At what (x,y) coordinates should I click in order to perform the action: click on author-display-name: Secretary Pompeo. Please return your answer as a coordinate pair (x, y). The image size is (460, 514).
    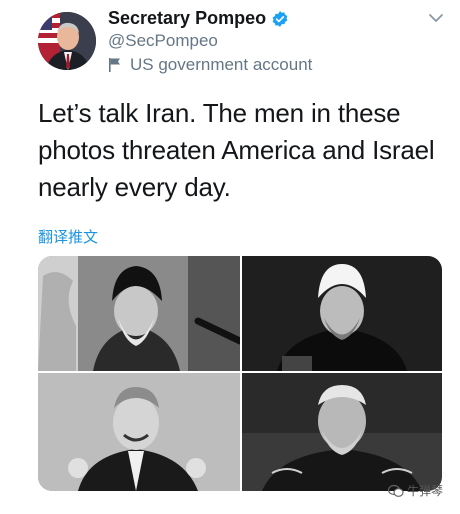
    Looking at the image, I should click on (187, 18).